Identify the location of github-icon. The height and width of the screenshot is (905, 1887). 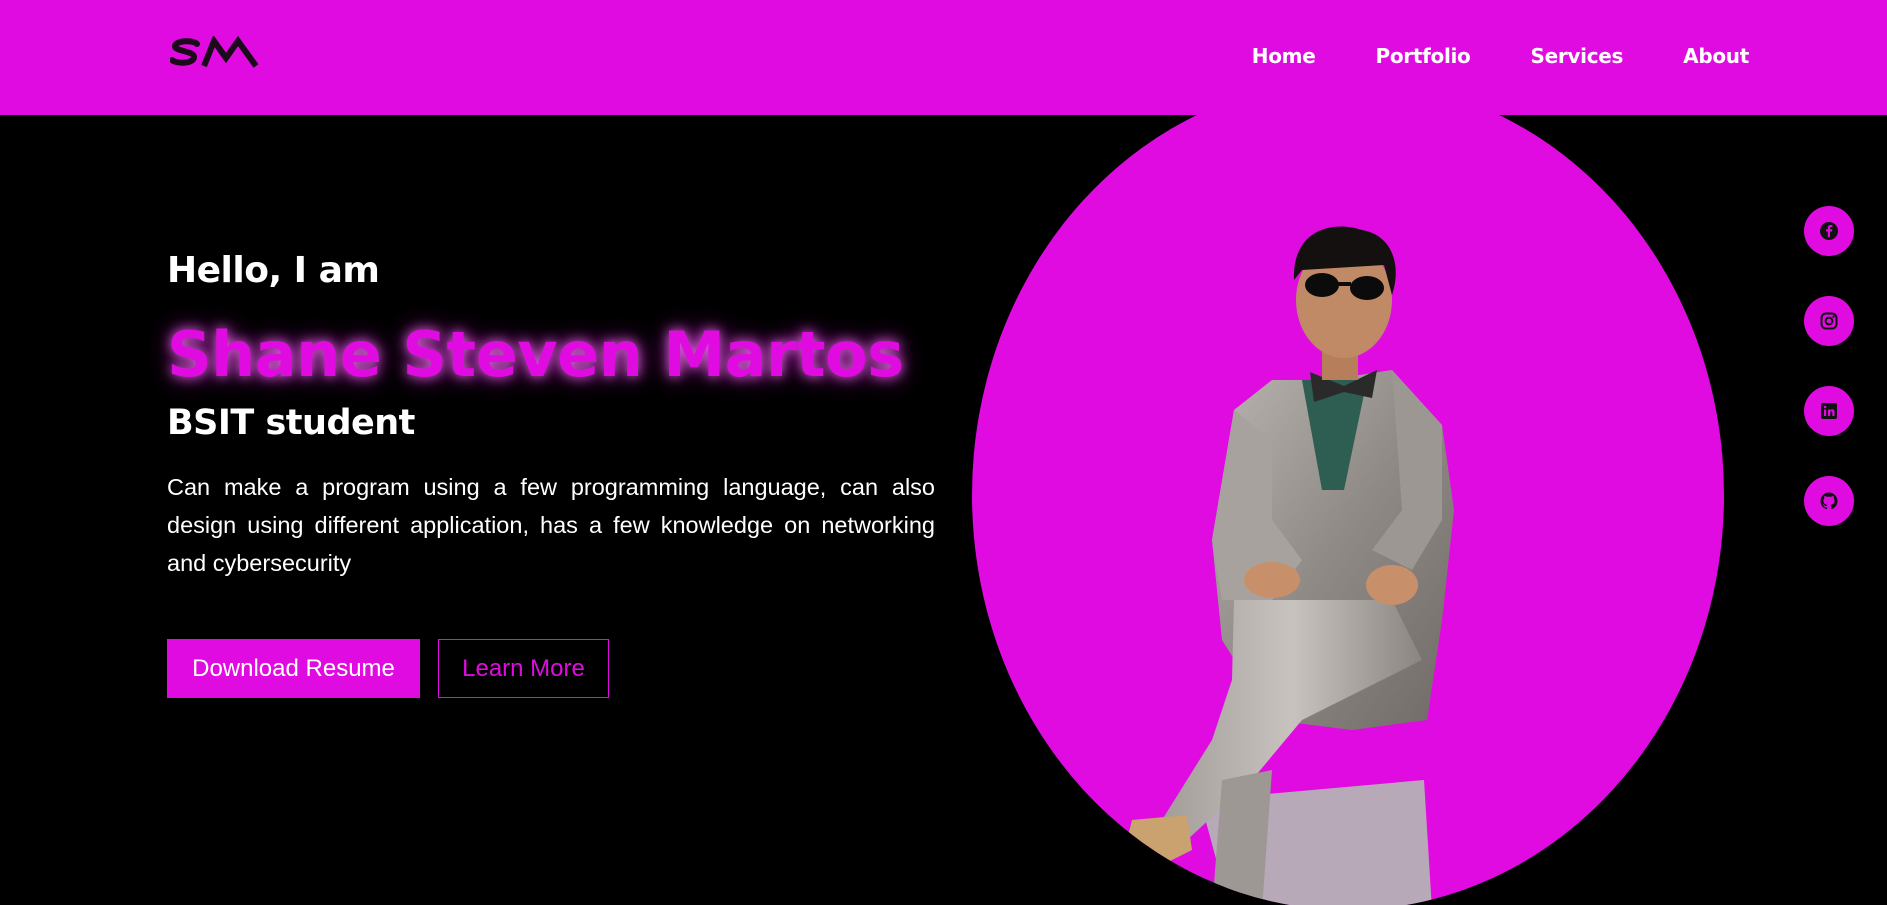
(1829, 501).